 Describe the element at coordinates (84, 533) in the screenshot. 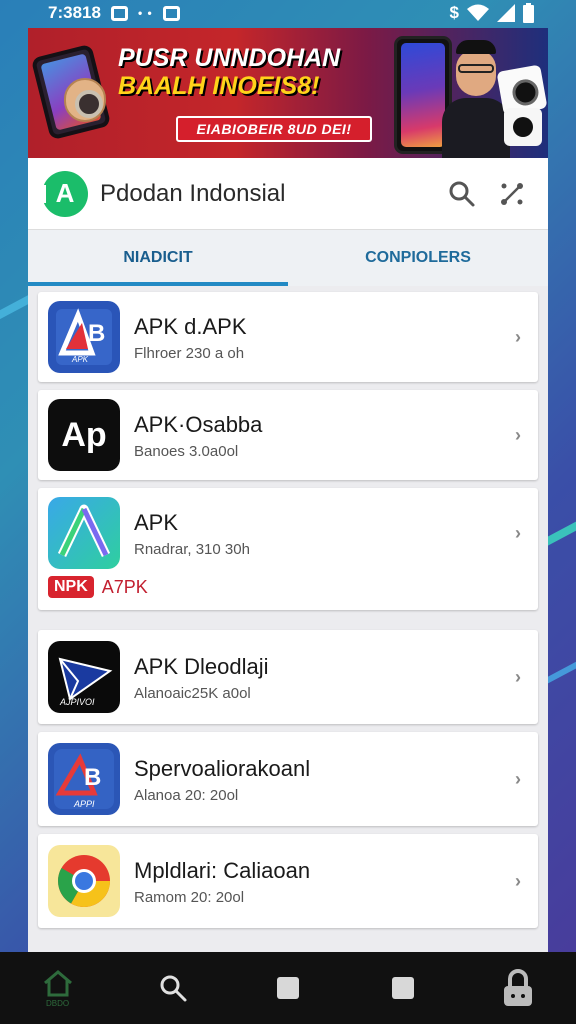

I see `a-gradient-icon` at that location.